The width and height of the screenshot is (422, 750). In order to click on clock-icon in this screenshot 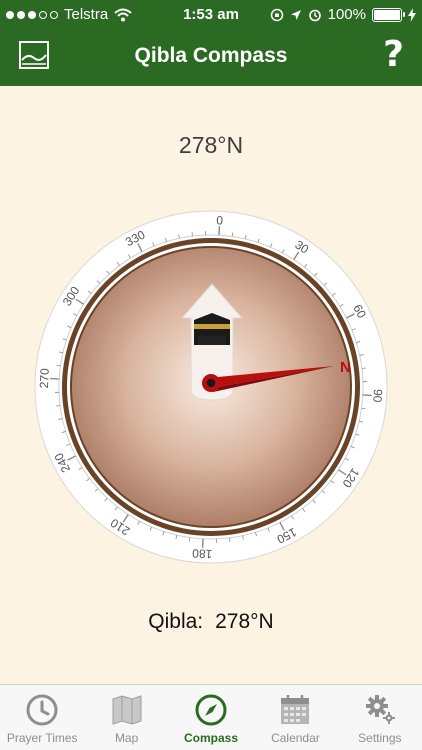, I will do `click(42, 710)`.